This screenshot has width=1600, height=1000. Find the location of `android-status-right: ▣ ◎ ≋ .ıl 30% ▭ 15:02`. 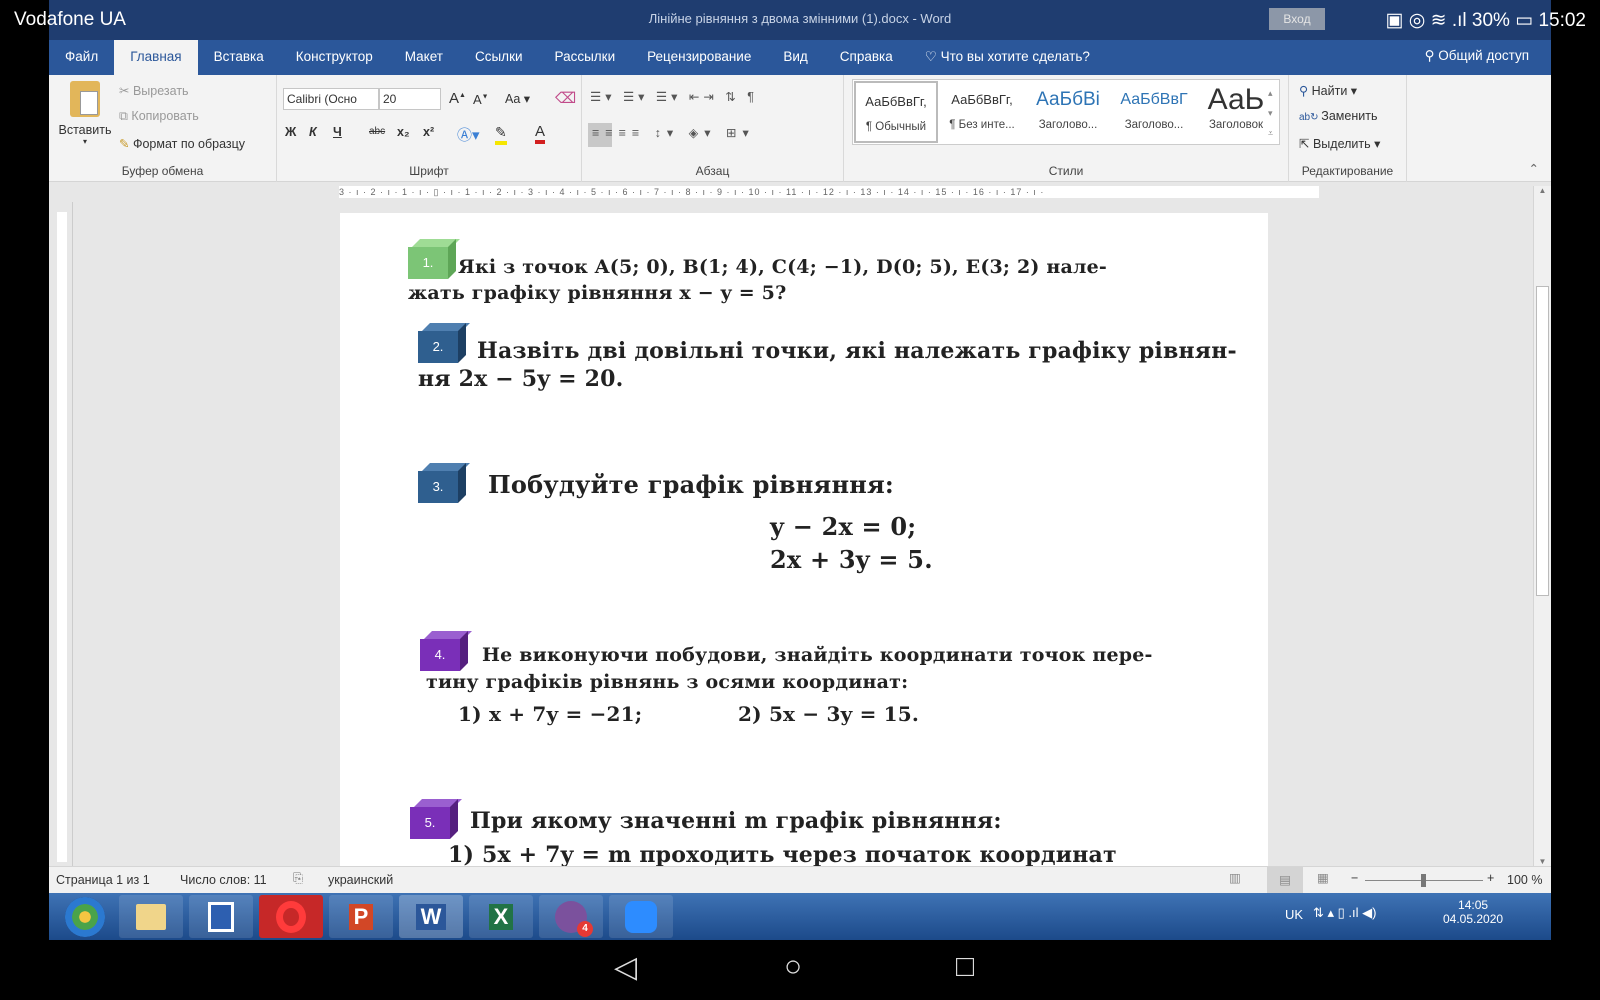

android-status-right: ▣ ◎ ≋ .ıl 30% ▭ 15:02 is located at coordinates (1485, 20).